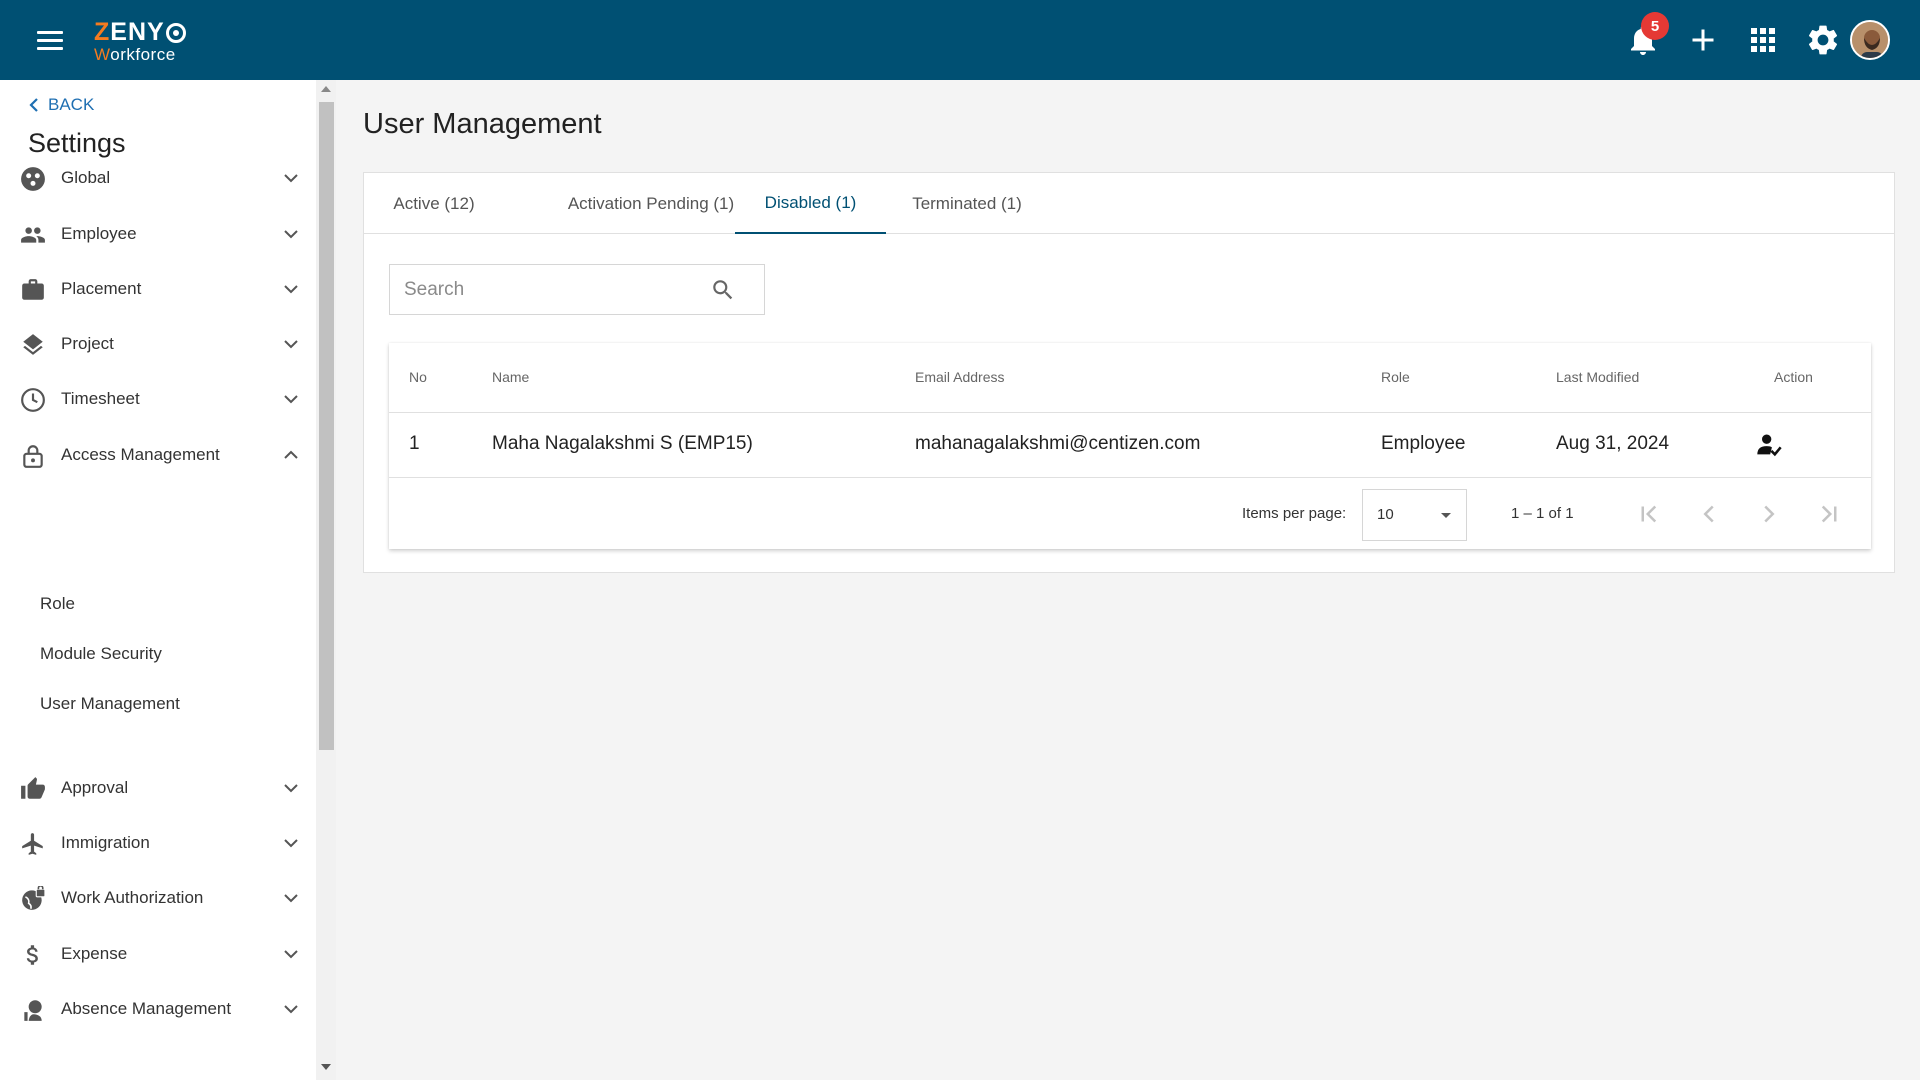  Describe the element at coordinates (32, 955) in the screenshot. I see `dollar-icon` at that location.